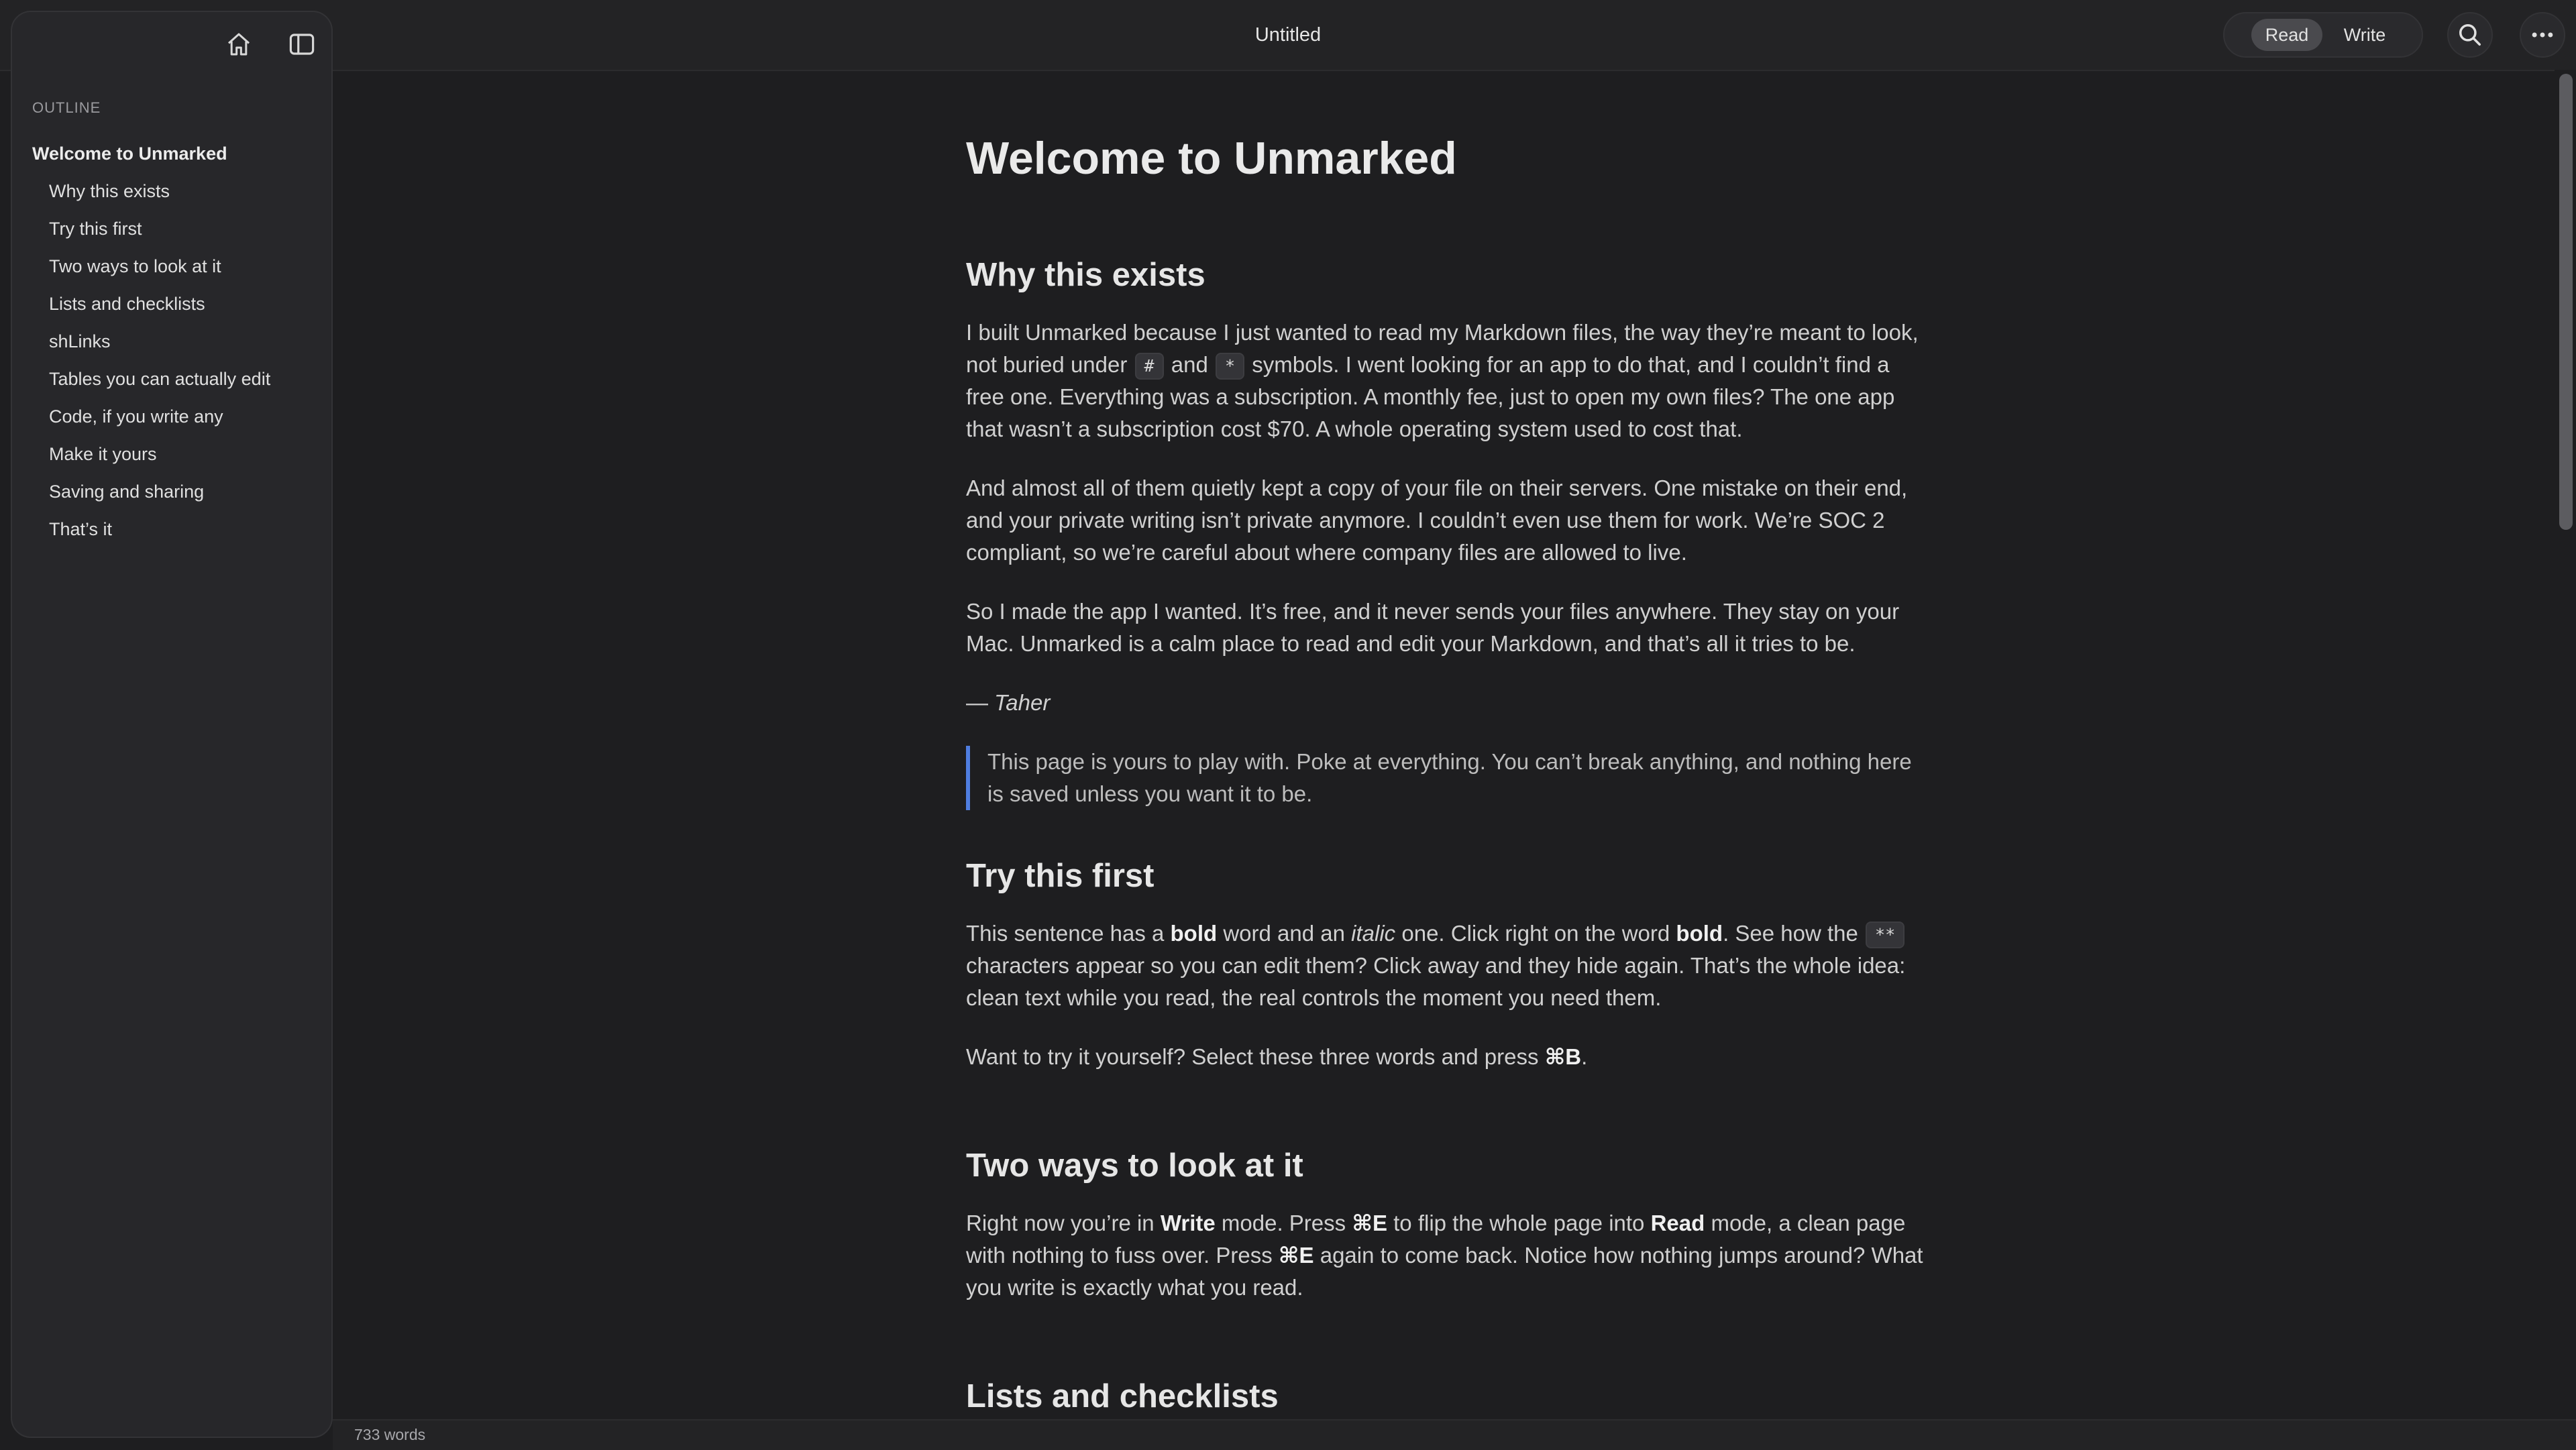 The height and width of the screenshot is (1450, 2576). What do you see at coordinates (1885, 935) in the screenshot?
I see `inline-code: **` at bounding box center [1885, 935].